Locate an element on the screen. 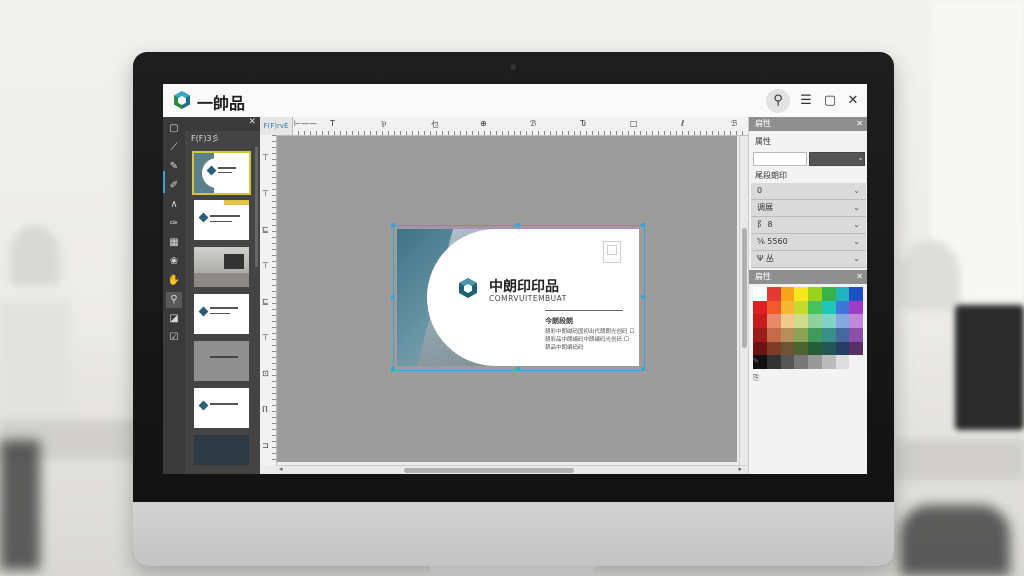  scroll-left-icon: ◂ is located at coordinates (281, 469).